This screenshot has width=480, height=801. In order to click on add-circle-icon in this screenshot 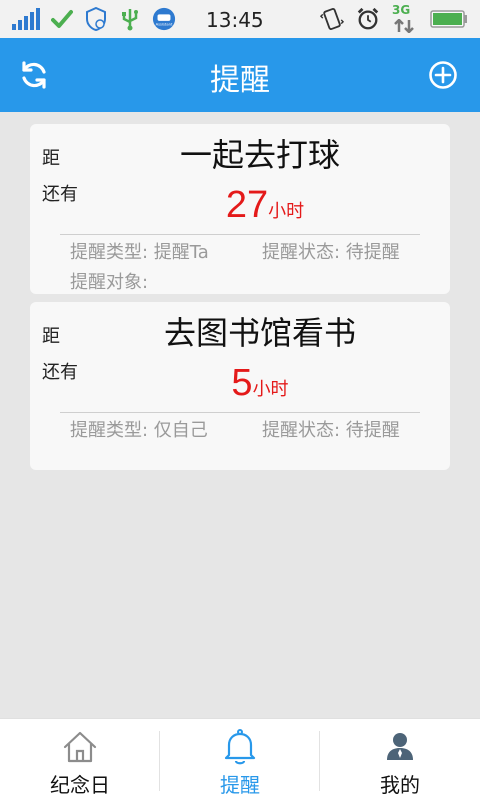, I will do `click(443, 75)`.